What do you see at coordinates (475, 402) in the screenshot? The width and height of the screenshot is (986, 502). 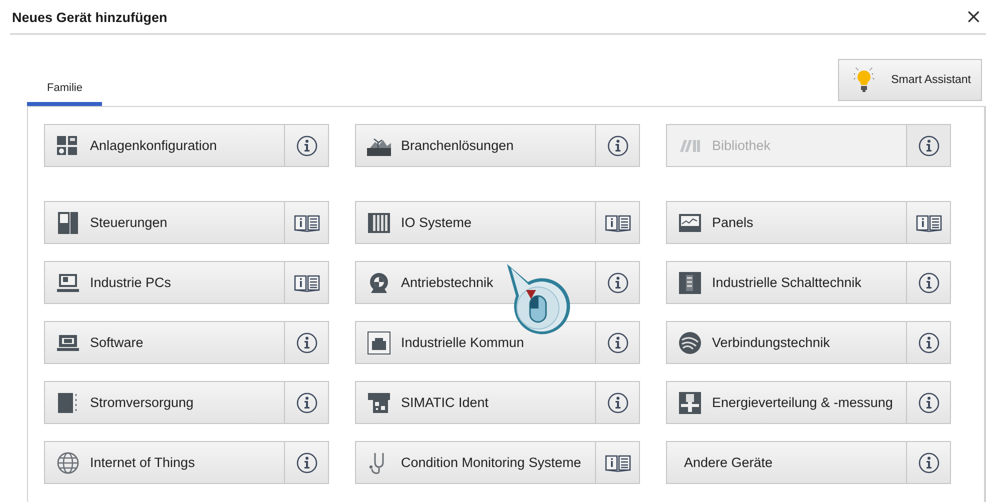 I see `category-button: SIMATIC Ident` at bounding box center [475, 402].